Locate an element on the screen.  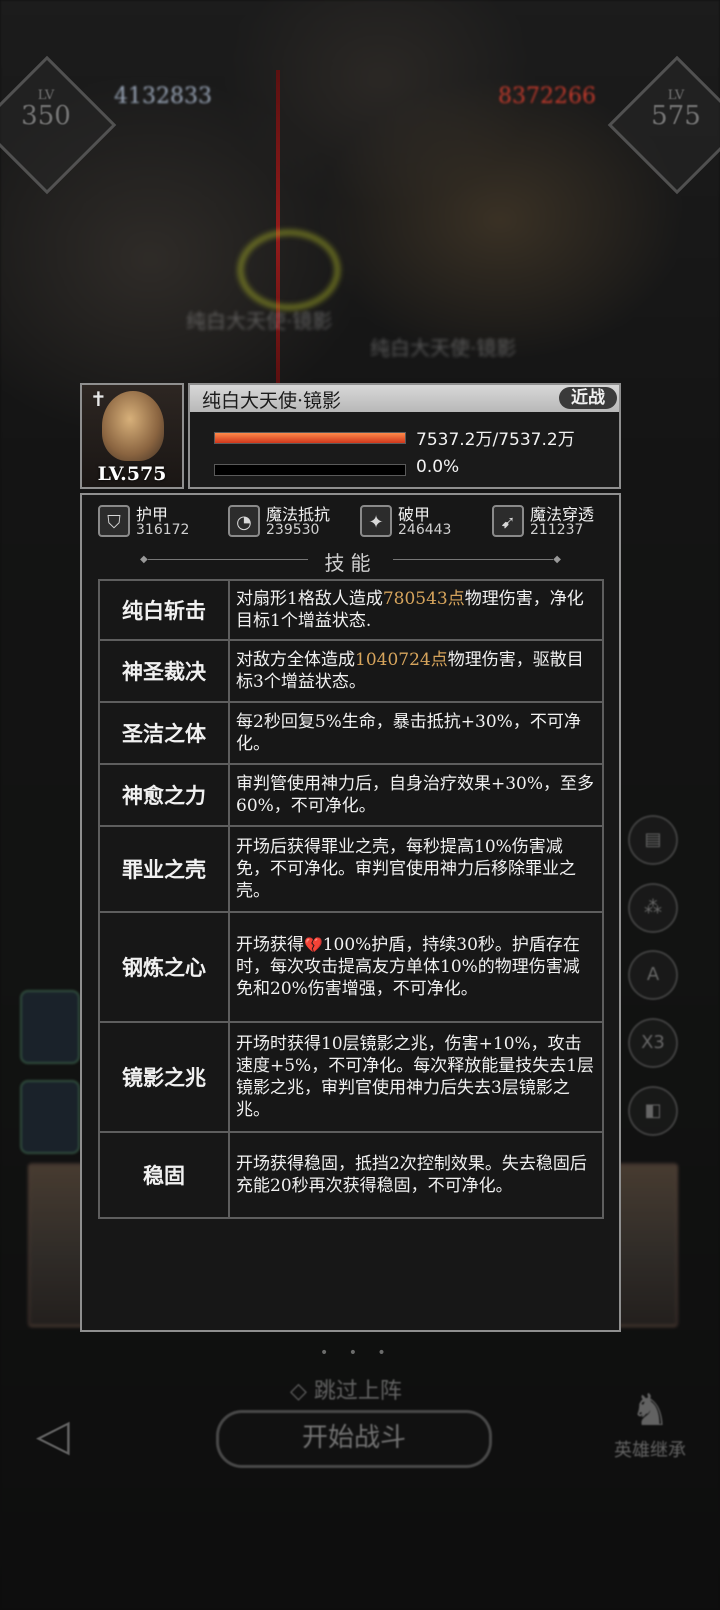
unit-level: LV.575 is located at coordinates (132, 474).